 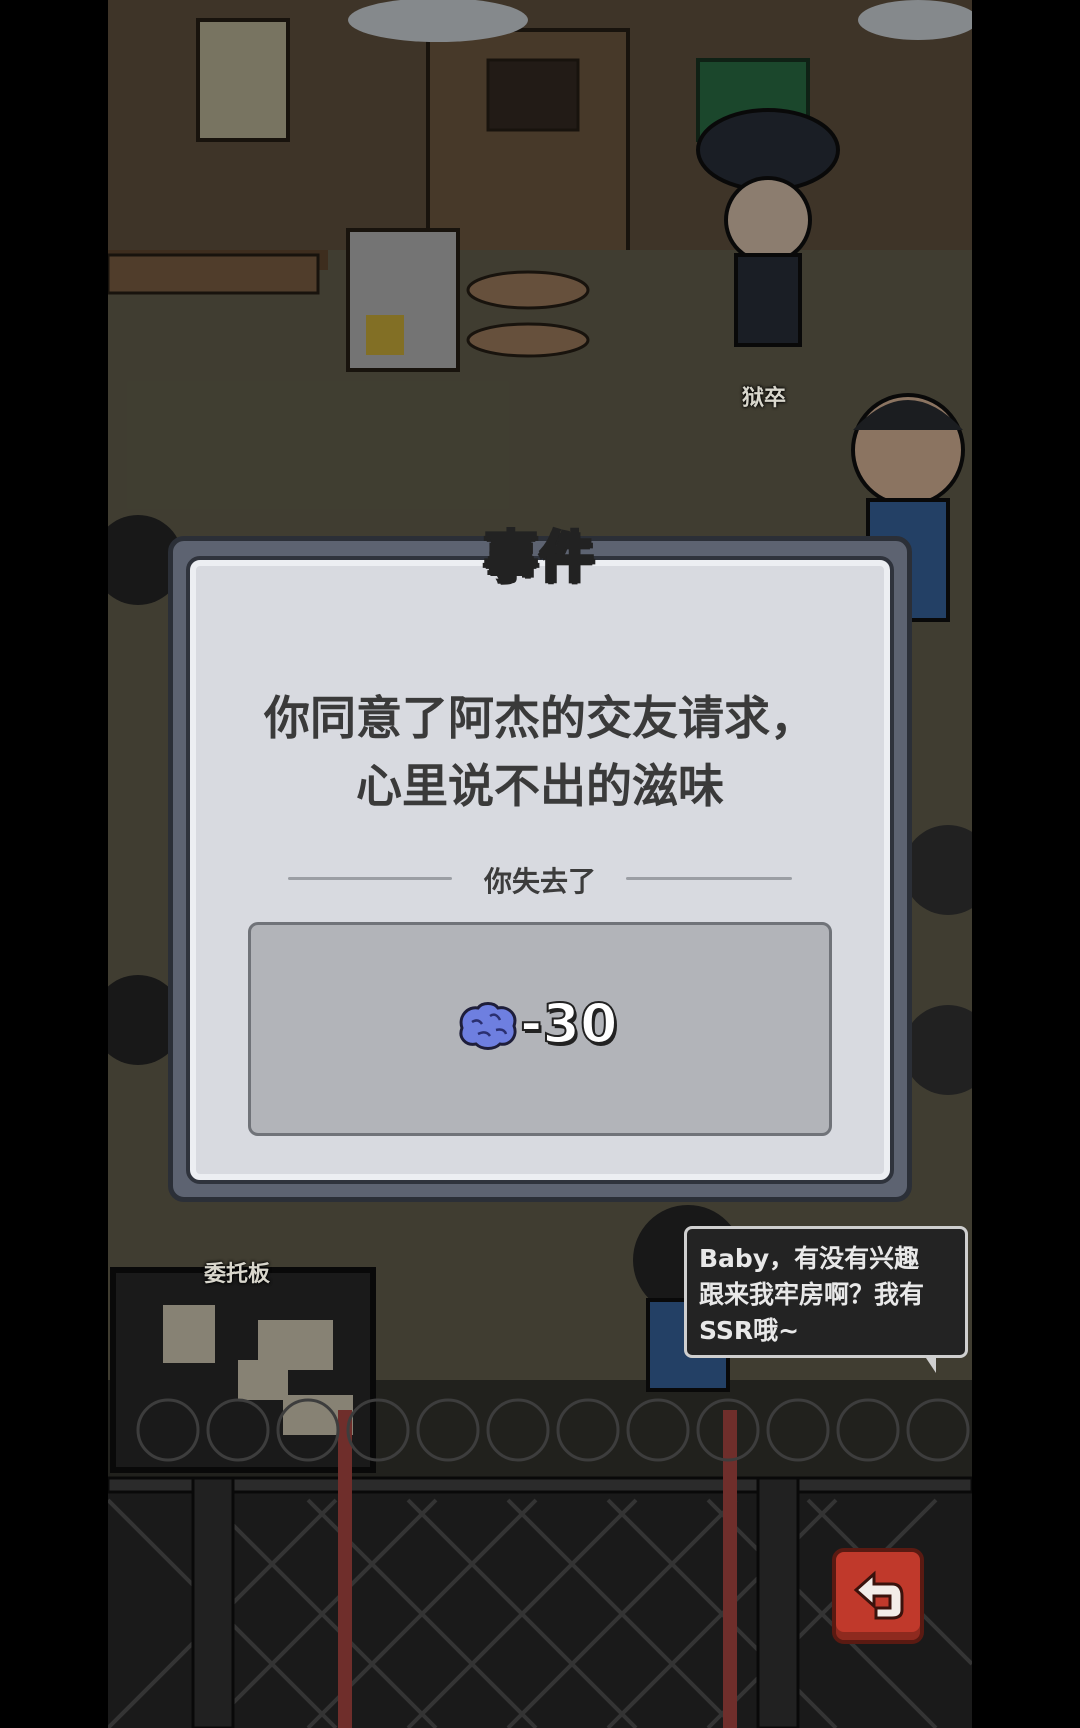 What do you see at coordinates (569, 1023) in the screenshot?
I see `loss-value: -30` at bounding box center [569, 1023].